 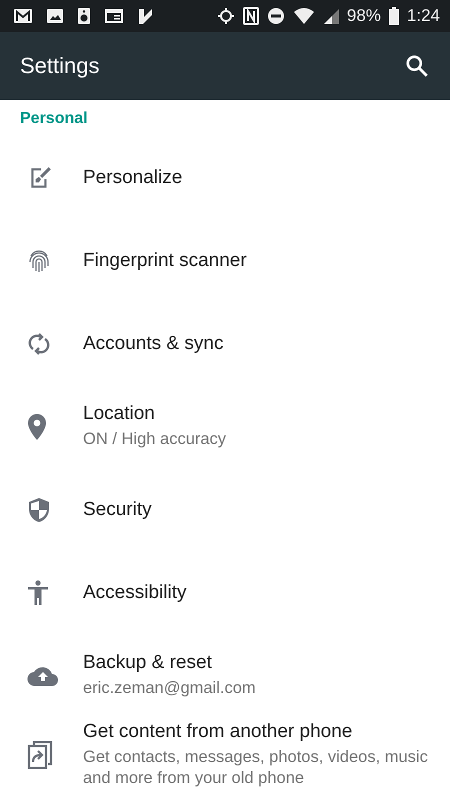 I want to click on speaker-icon, so click(x=84, y=16).